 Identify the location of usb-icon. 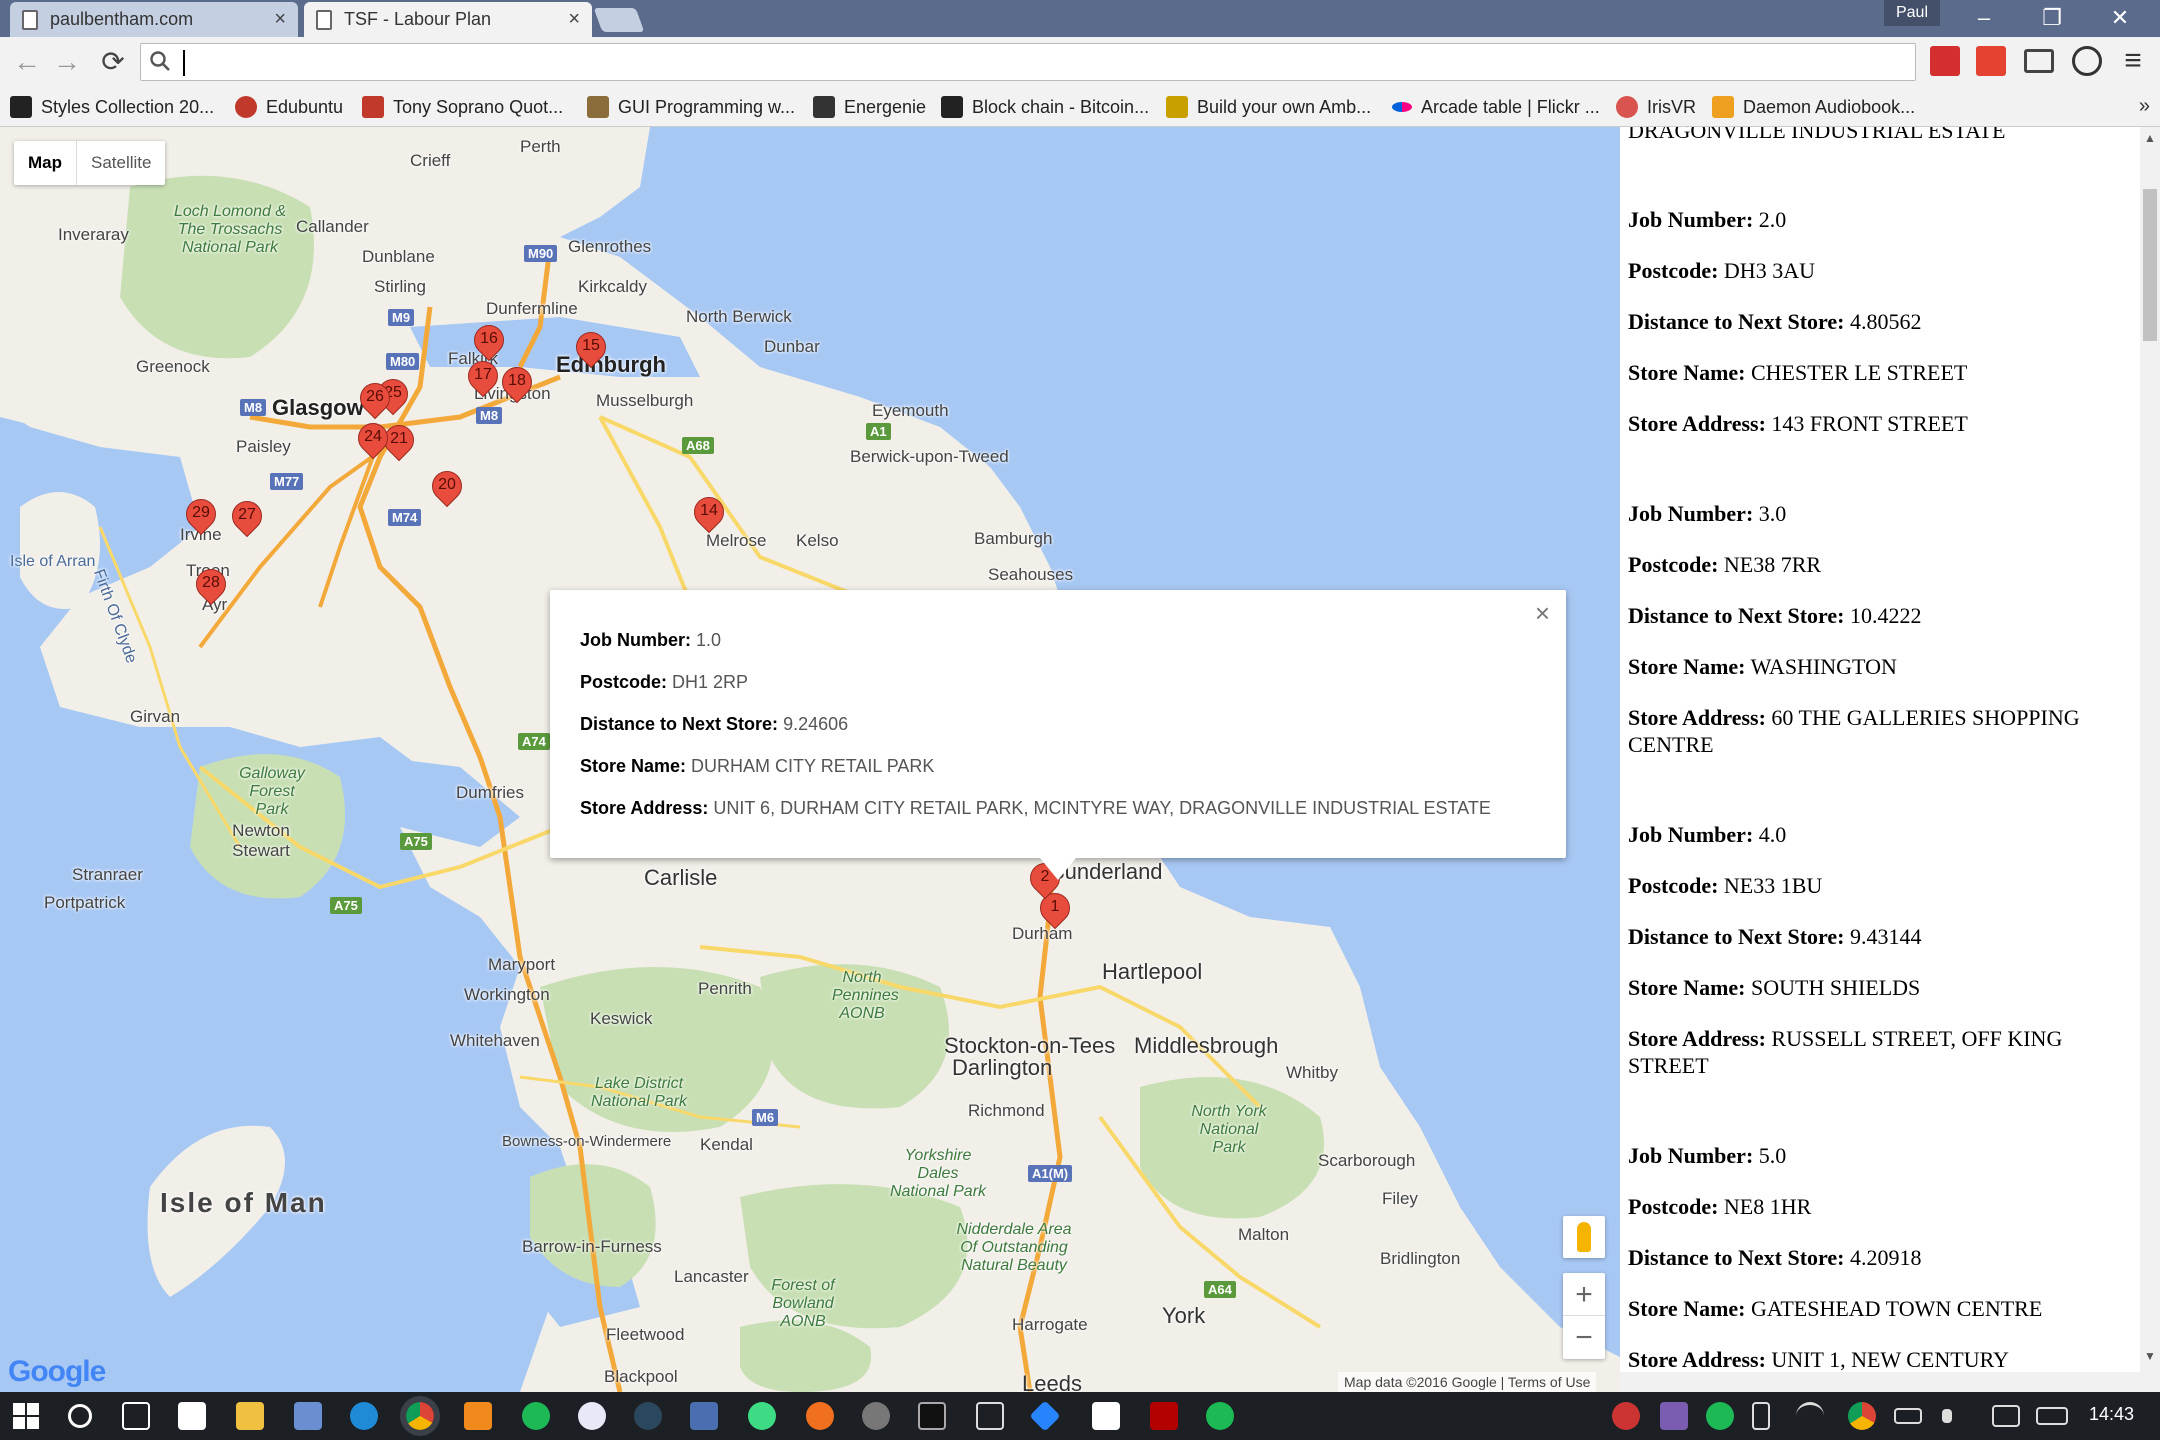
(1761, 1416).